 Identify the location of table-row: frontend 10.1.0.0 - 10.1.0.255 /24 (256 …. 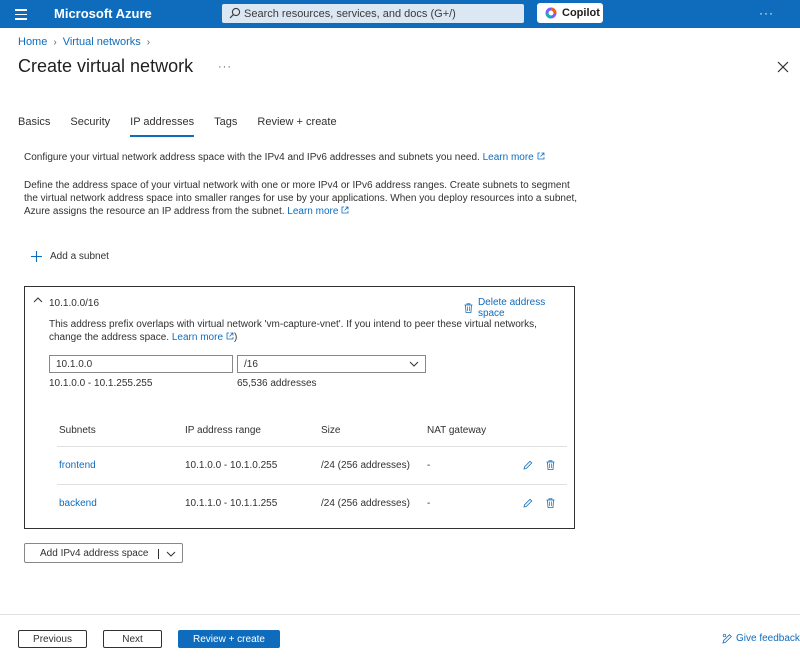
(312, 466).